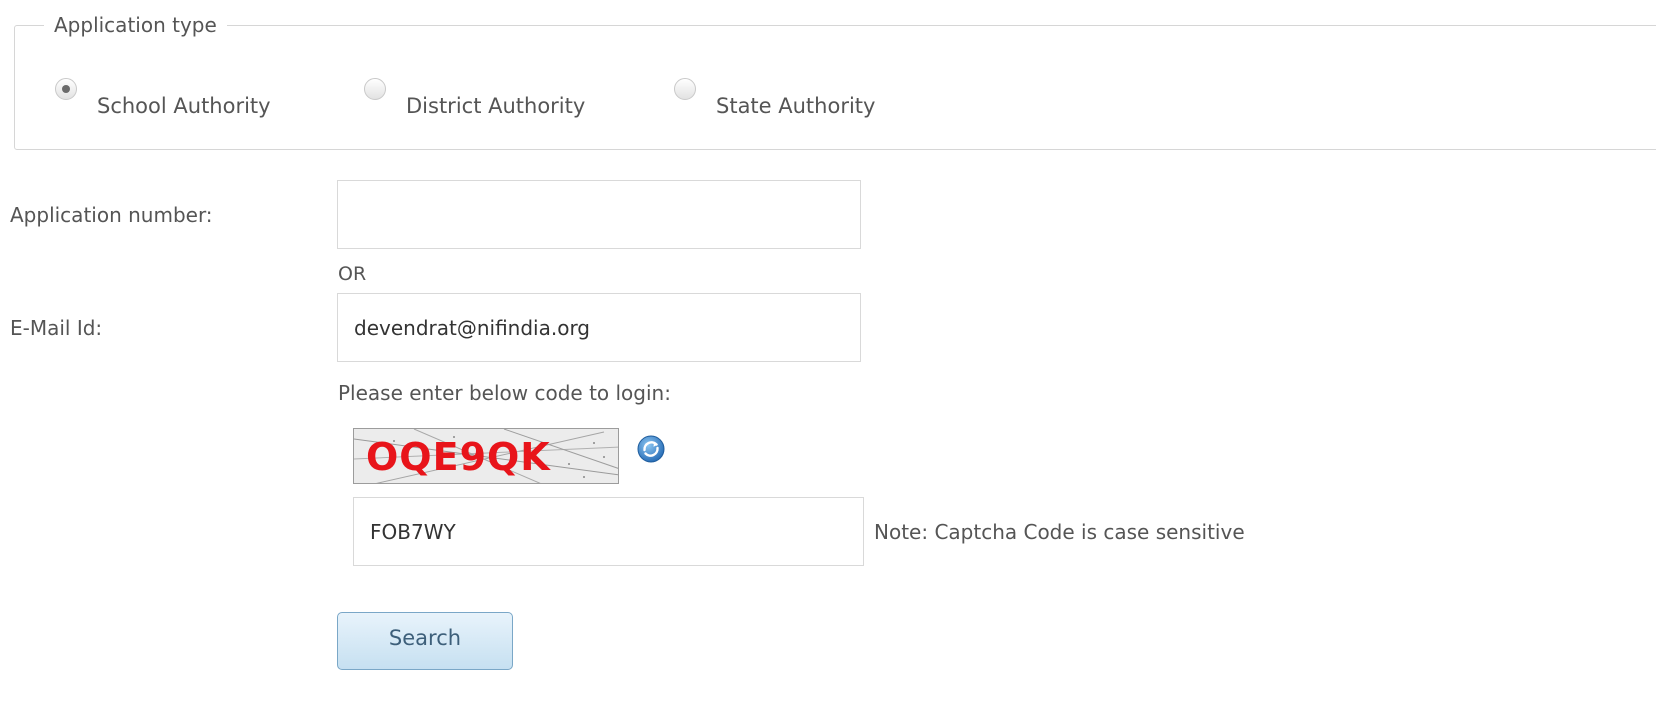 The image size is (1656, 705). What do you see at coordinates (135, 25) in the screenshot?
I see `application-type-legend: Application type` at bounding box center [135, 25].